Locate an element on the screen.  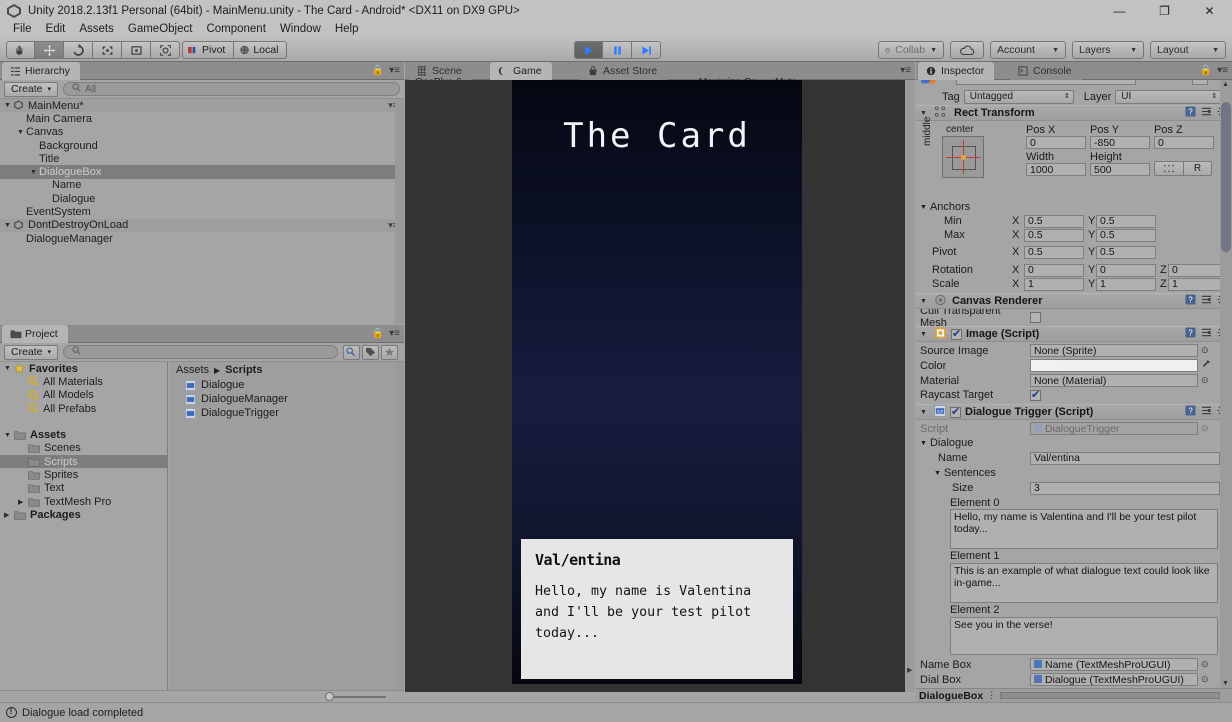
image-enabled-checkbox is located at coordinates (956, 333).